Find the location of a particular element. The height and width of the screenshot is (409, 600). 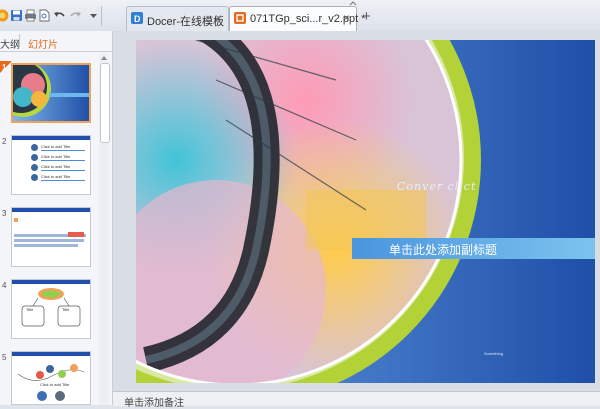

undo-icon is located at coordinates (59, 15).